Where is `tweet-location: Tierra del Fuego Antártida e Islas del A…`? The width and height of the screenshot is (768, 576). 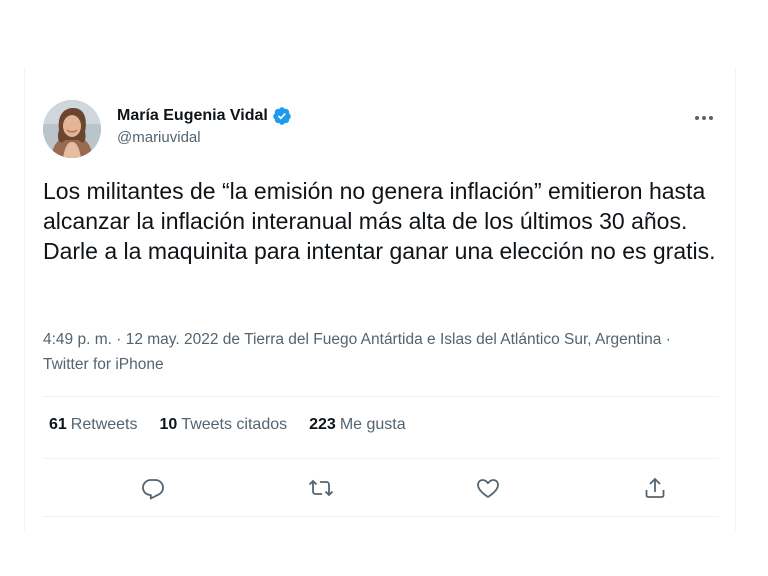
tweet-location: Tierra del Fuego Antártida e Islas del A… is located at coordinates (452, 339).